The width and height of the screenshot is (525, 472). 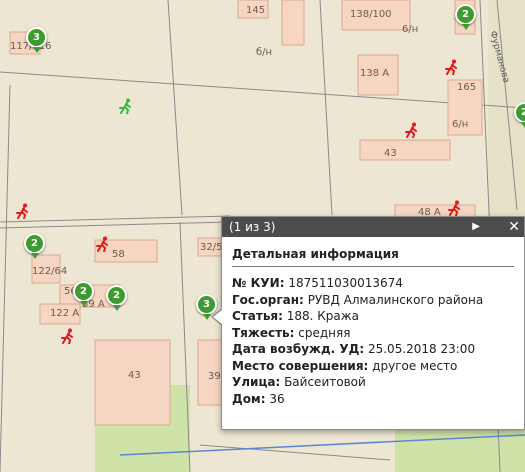 What do you see at coordinates (256, 10) in the screenshot?
I see `building-label: 145` at bounding box center [256, 10].